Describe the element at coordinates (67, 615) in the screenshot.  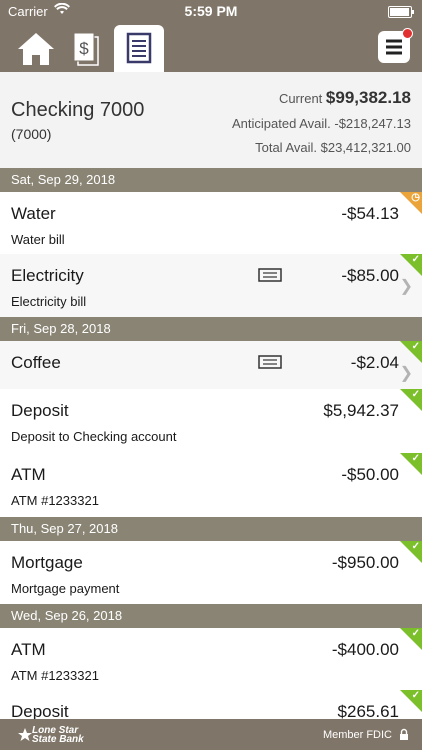
I see `date-label: Wed, Sep 26, 2018` at that location.